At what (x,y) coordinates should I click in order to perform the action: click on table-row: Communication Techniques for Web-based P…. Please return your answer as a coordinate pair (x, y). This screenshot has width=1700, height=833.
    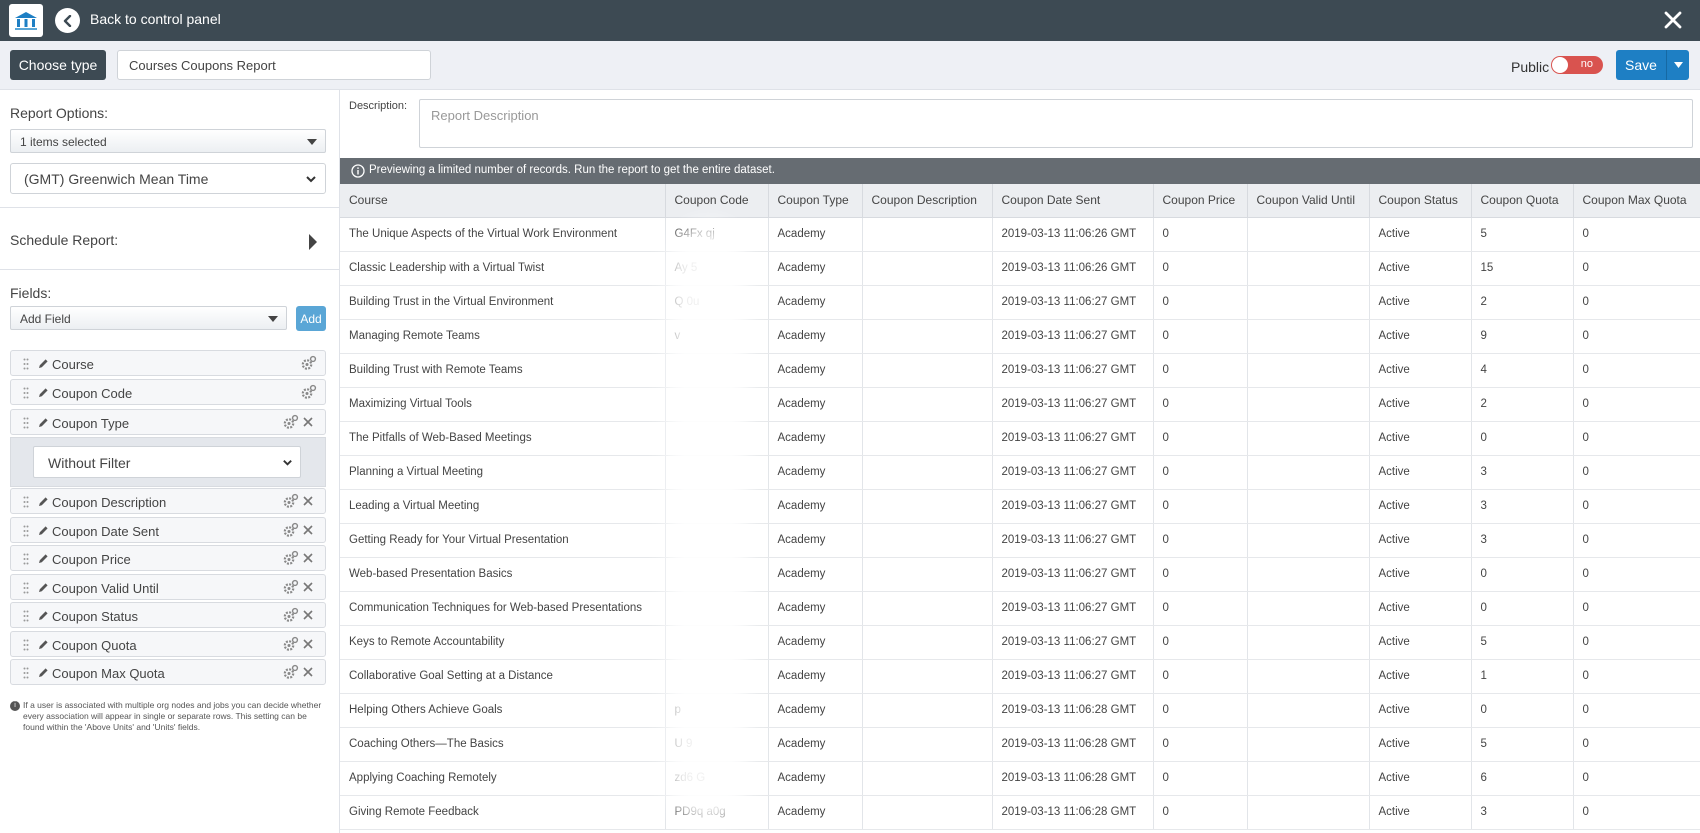
    Looking at the image, I should click on (1020, 608).